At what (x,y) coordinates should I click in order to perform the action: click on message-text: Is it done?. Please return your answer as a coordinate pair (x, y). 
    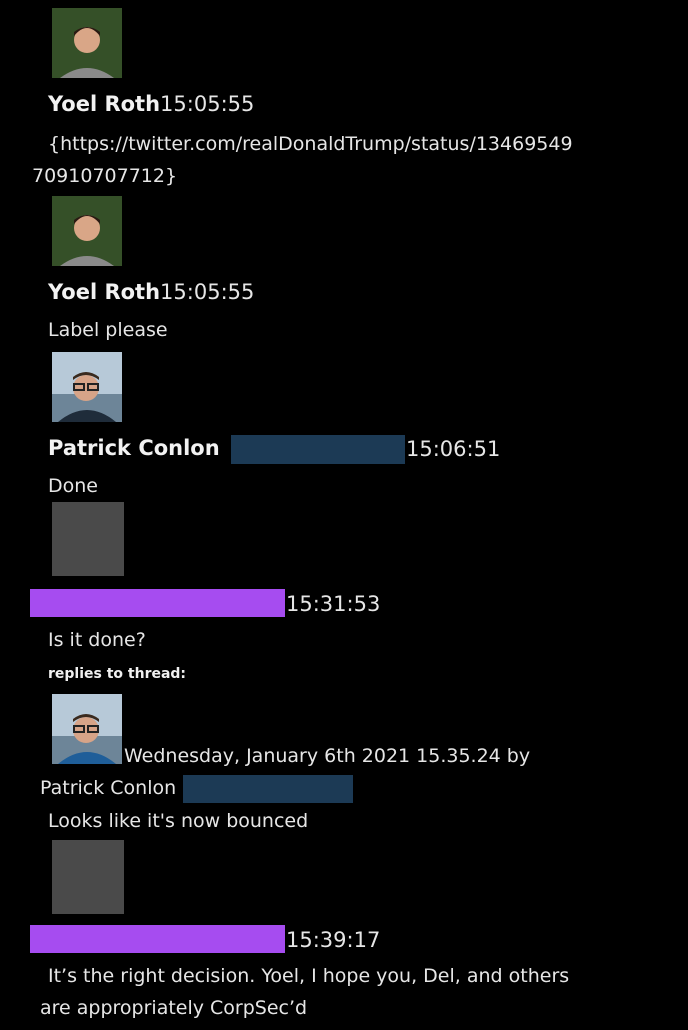
    Looking at the image, I should click on (97, 640).